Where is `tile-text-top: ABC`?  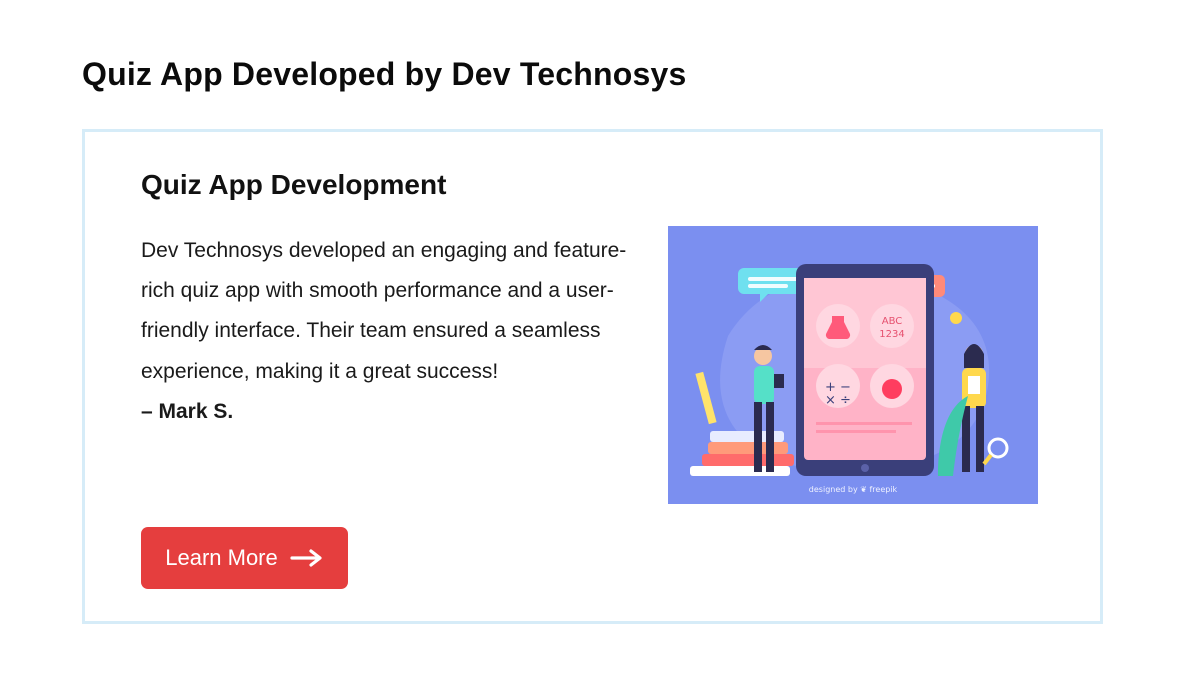 tile-text-top: ABC is located at coordinates (892, 321).